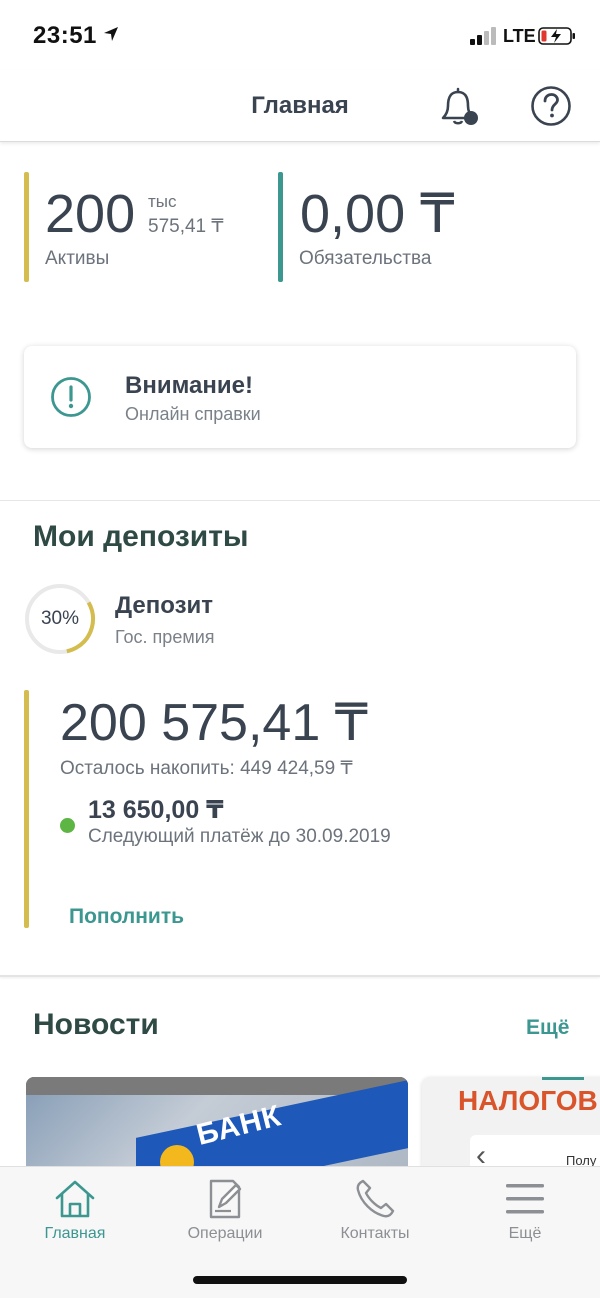 This screenshot has width=600, height=1298. What do you see at coordinates (556, 36) in the screenshot?
I see `battery-charging-icon` at bounding box center [556, 36].